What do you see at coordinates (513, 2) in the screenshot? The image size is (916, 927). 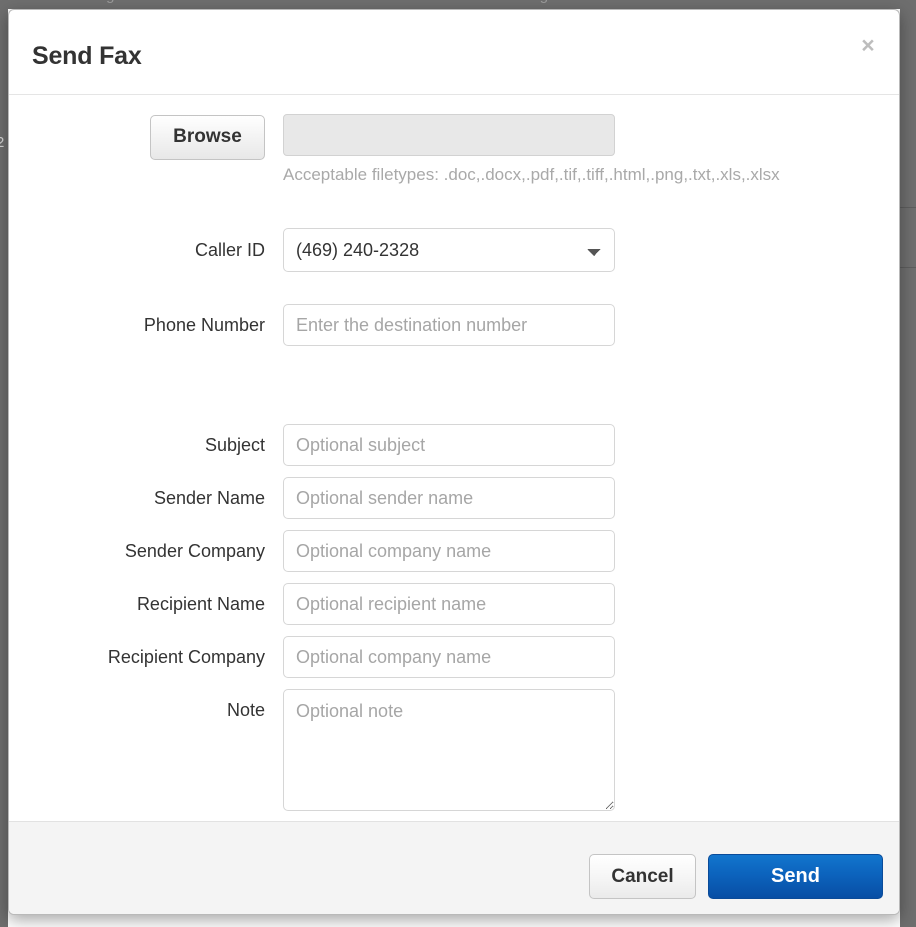 I see `nav-item-answering: Answering` at bounding box center [513, 2].